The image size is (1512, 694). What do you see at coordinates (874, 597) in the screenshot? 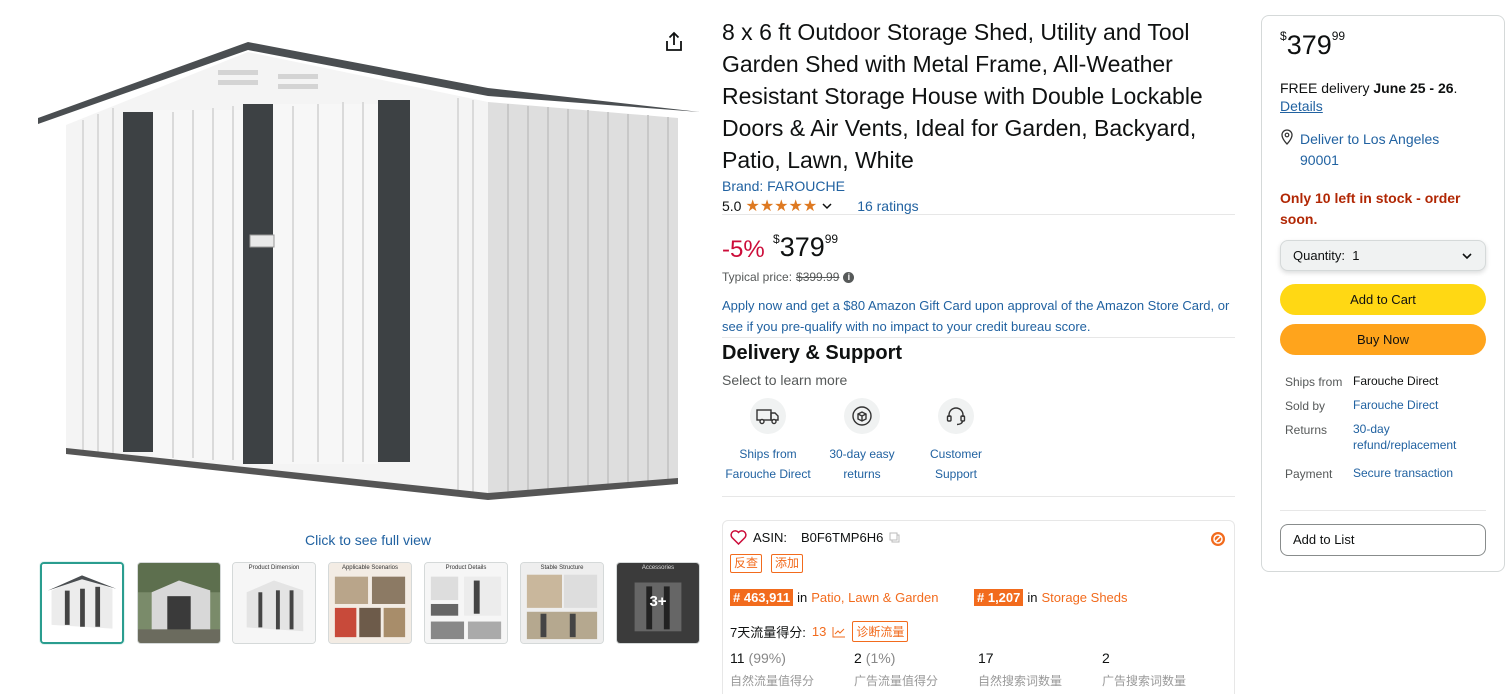
I see `rank-category-link: Patio, Lawn & Garden` at bounding box center [874, 597].